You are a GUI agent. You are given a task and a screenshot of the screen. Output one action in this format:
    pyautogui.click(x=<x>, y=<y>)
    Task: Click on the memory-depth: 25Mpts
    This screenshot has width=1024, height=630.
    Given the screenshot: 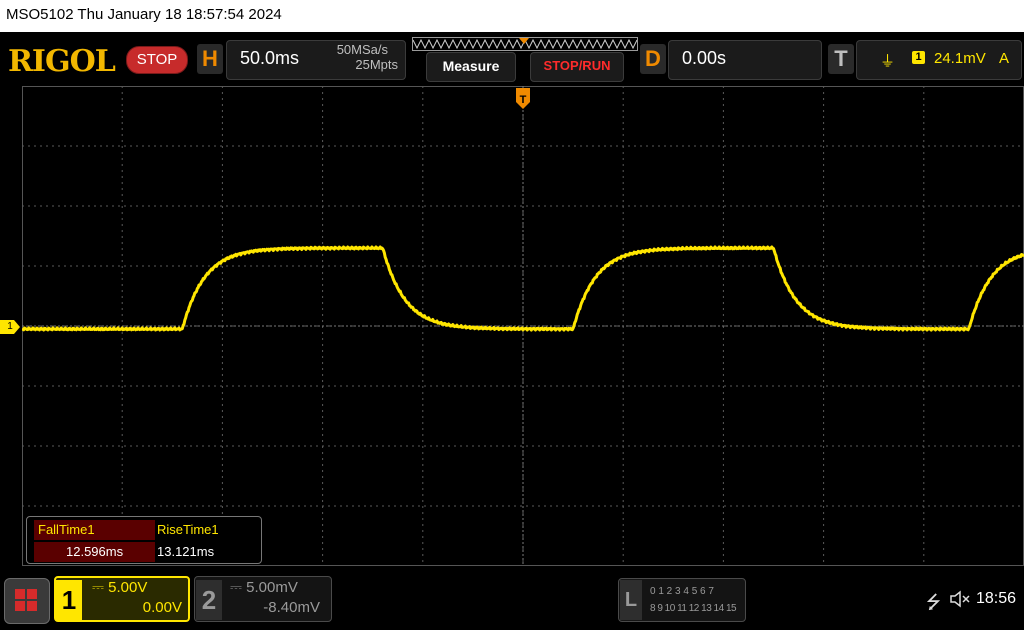 What is the action you would take?
    pyautogui.click(x=376, y=64)
    